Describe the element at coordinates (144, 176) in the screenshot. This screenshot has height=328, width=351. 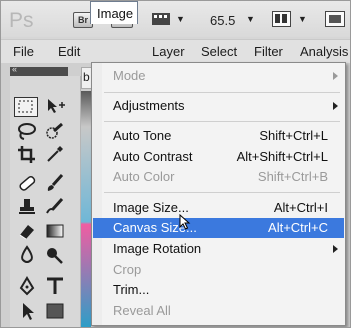
I see `menu-item-label: Auto Color` at that location.